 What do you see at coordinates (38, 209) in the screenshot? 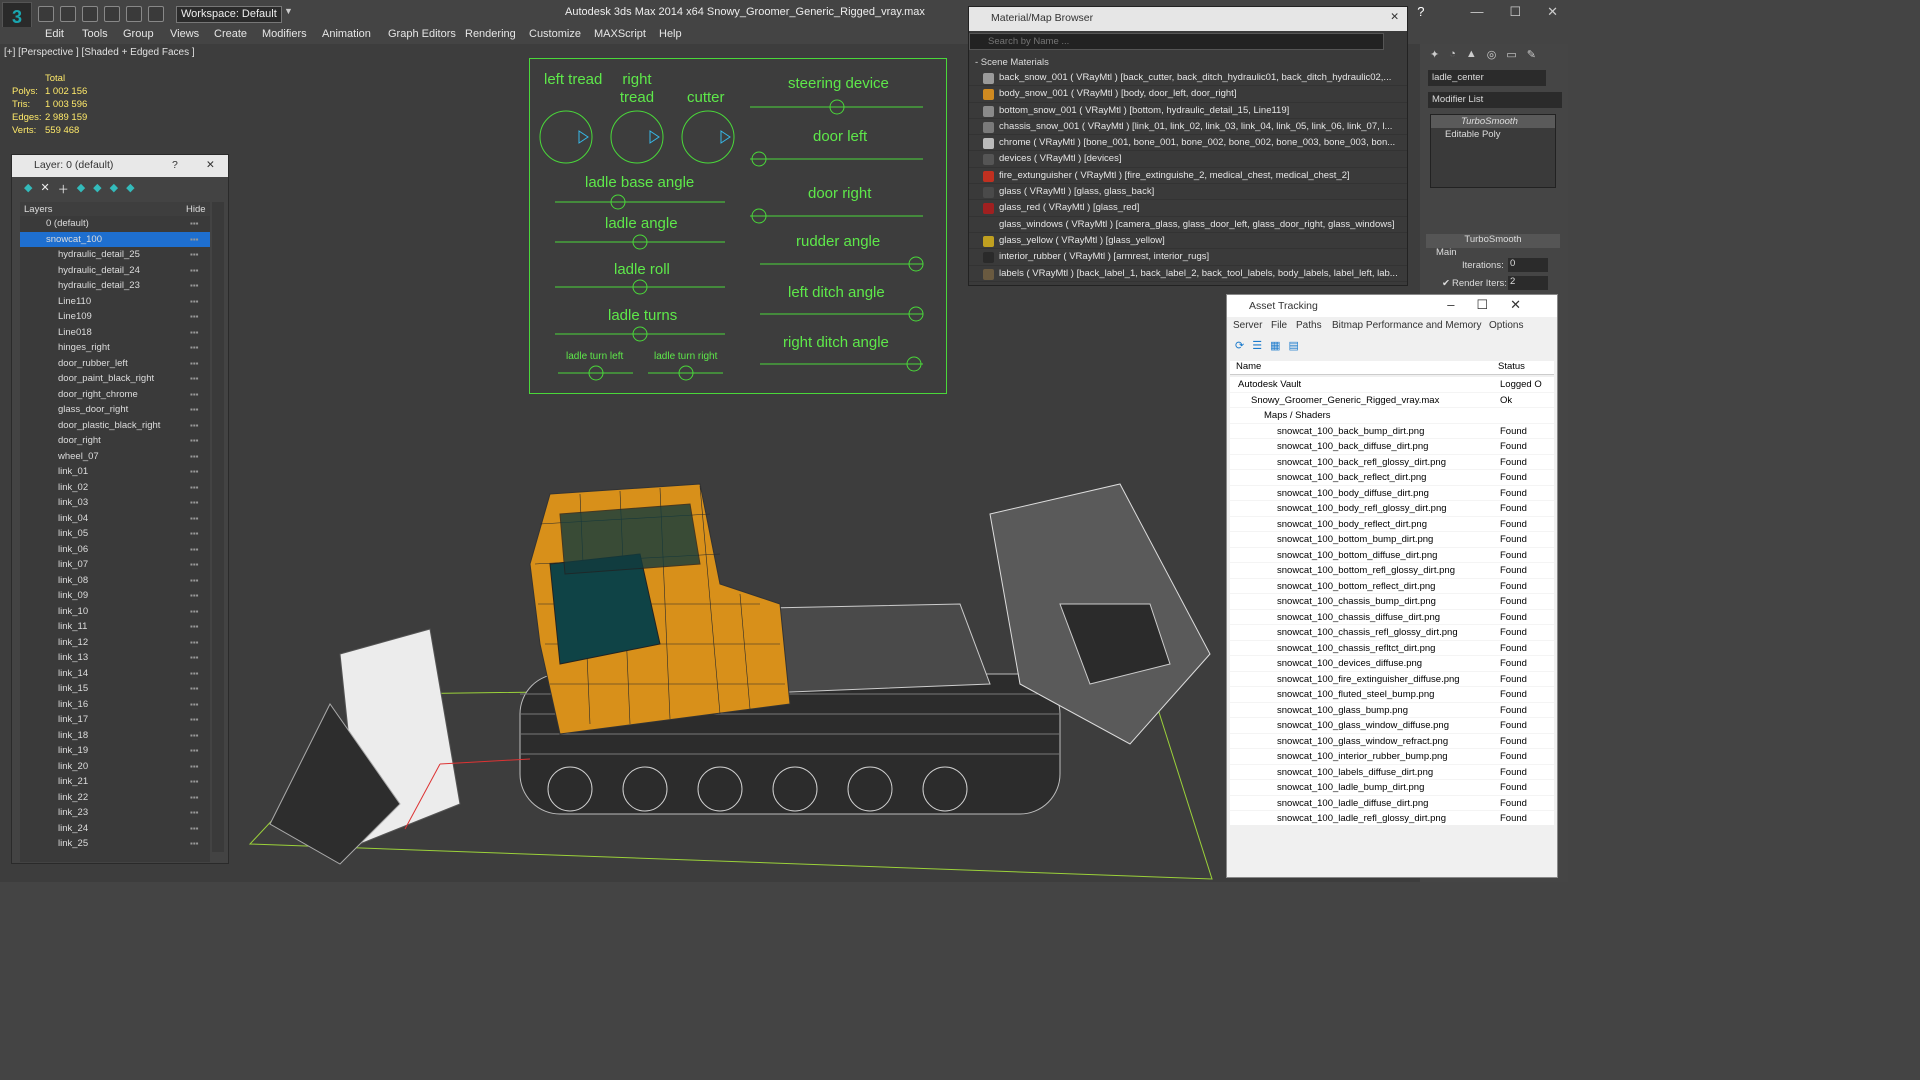
I see `column-layers: Layers` at bounding box center [38, 209].